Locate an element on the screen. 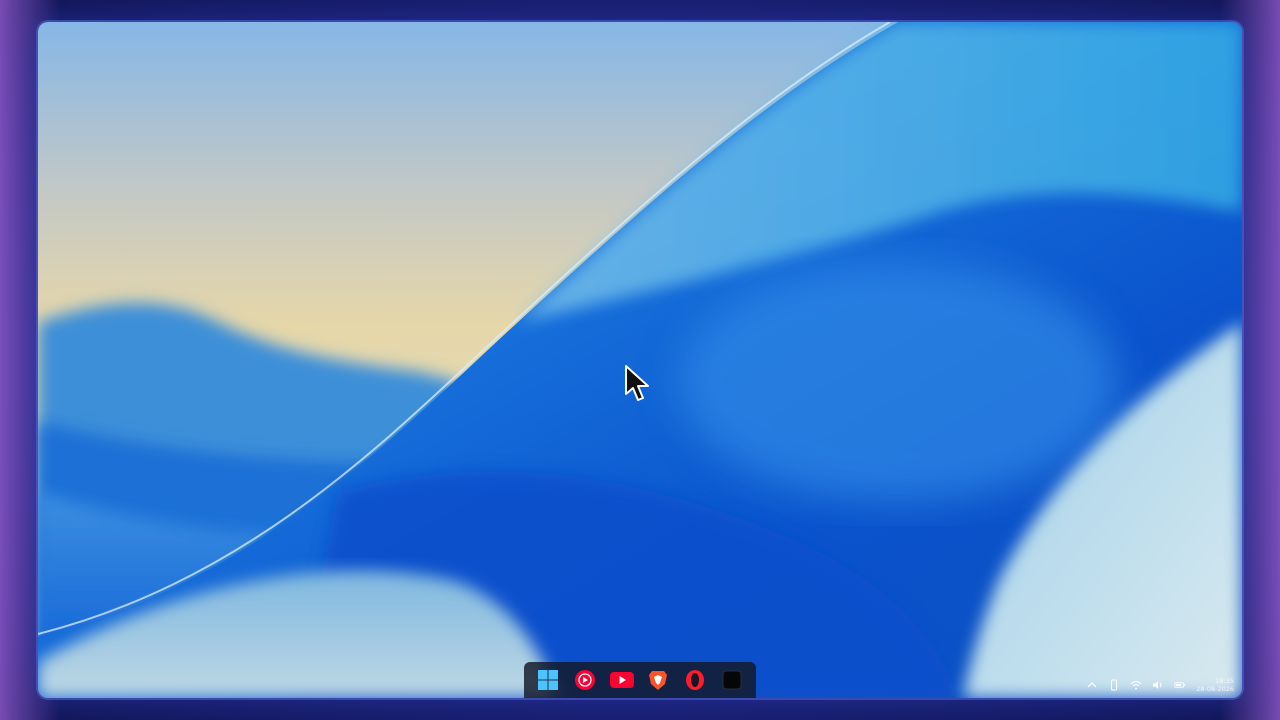 This screenshot has width=1280, height=720. youtube-music-button is located at coordinates (585, 680).